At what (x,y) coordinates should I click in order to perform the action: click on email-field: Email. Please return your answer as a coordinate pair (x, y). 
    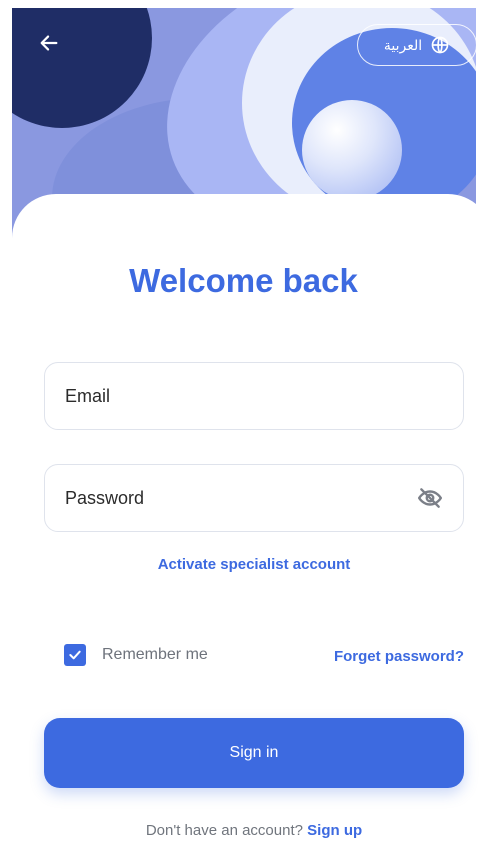
    Looking at the image, I should click on (254, 396).